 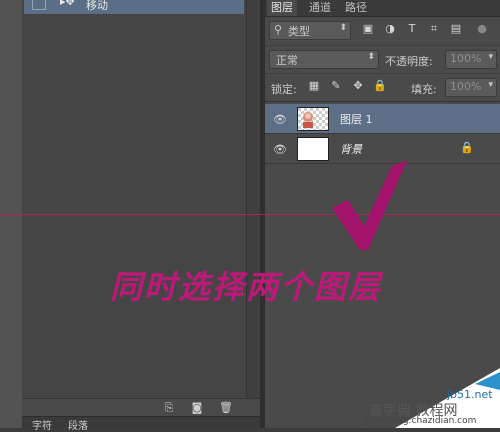 What do you see at coordinates (284, 89) in the screenshot?
I see `lock-label: 锁定:` at bounding box center [284, 89].